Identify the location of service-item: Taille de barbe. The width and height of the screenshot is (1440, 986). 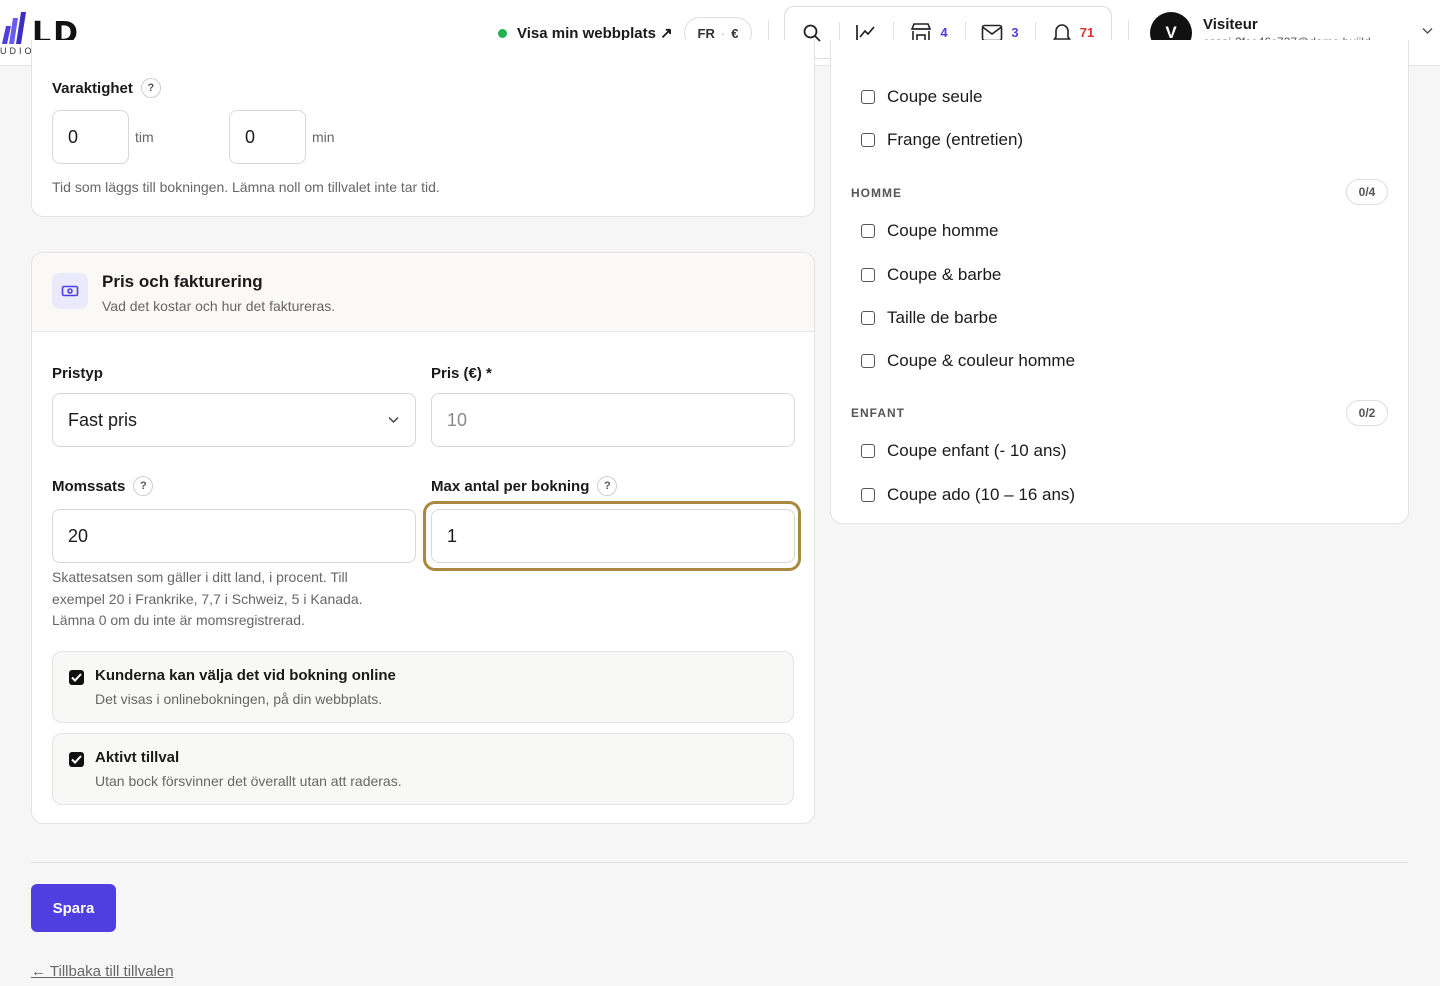
(929, 318).